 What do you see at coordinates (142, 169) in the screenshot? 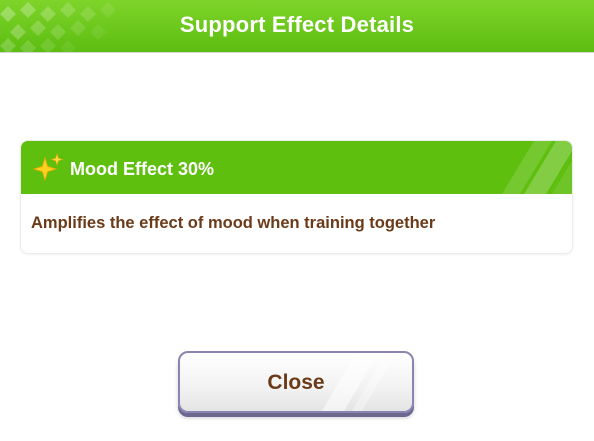
I see `effect-title: Mood Effect 30%` at bounding box center [142, 169].